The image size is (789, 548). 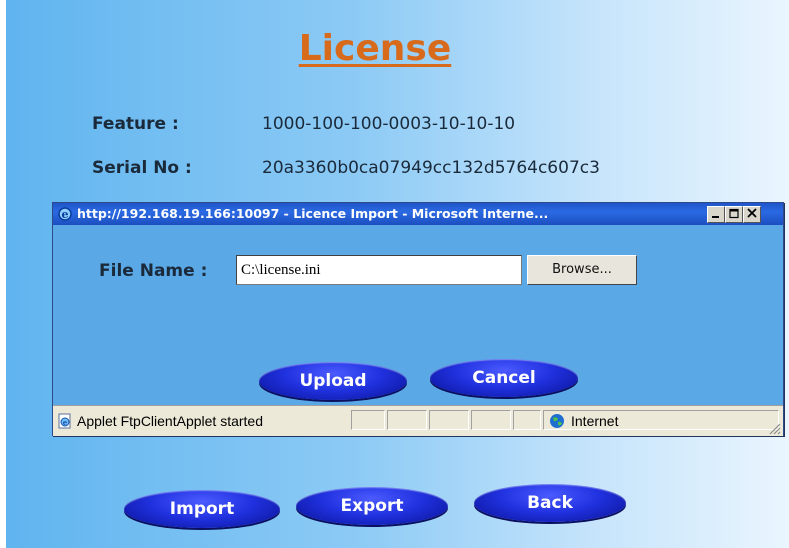 I want to click on serial-label: Serial No :, so click(x=142, y=168).